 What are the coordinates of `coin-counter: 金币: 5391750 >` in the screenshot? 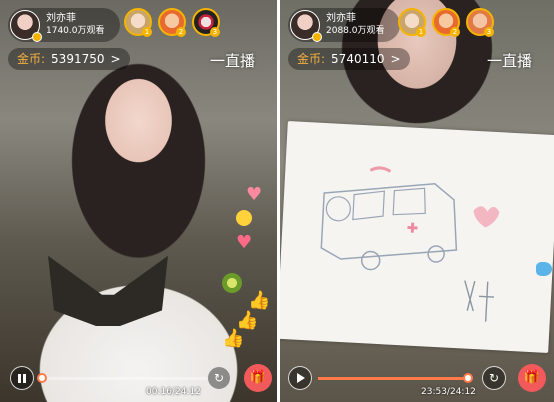 It's located at (69, 59).